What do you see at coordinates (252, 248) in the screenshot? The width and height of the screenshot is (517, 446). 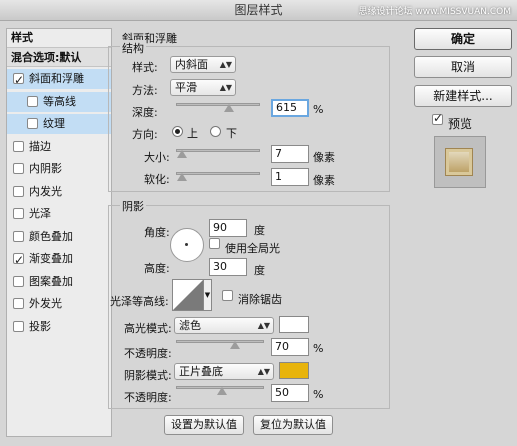 I see `global-light-label: 使用全局光` at bounding box center [252, 248].